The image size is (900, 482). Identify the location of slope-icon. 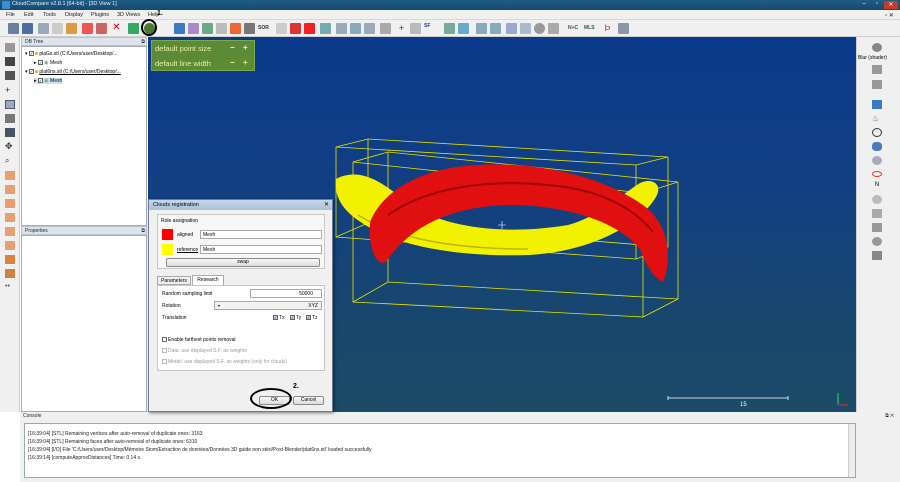
(281, 28).